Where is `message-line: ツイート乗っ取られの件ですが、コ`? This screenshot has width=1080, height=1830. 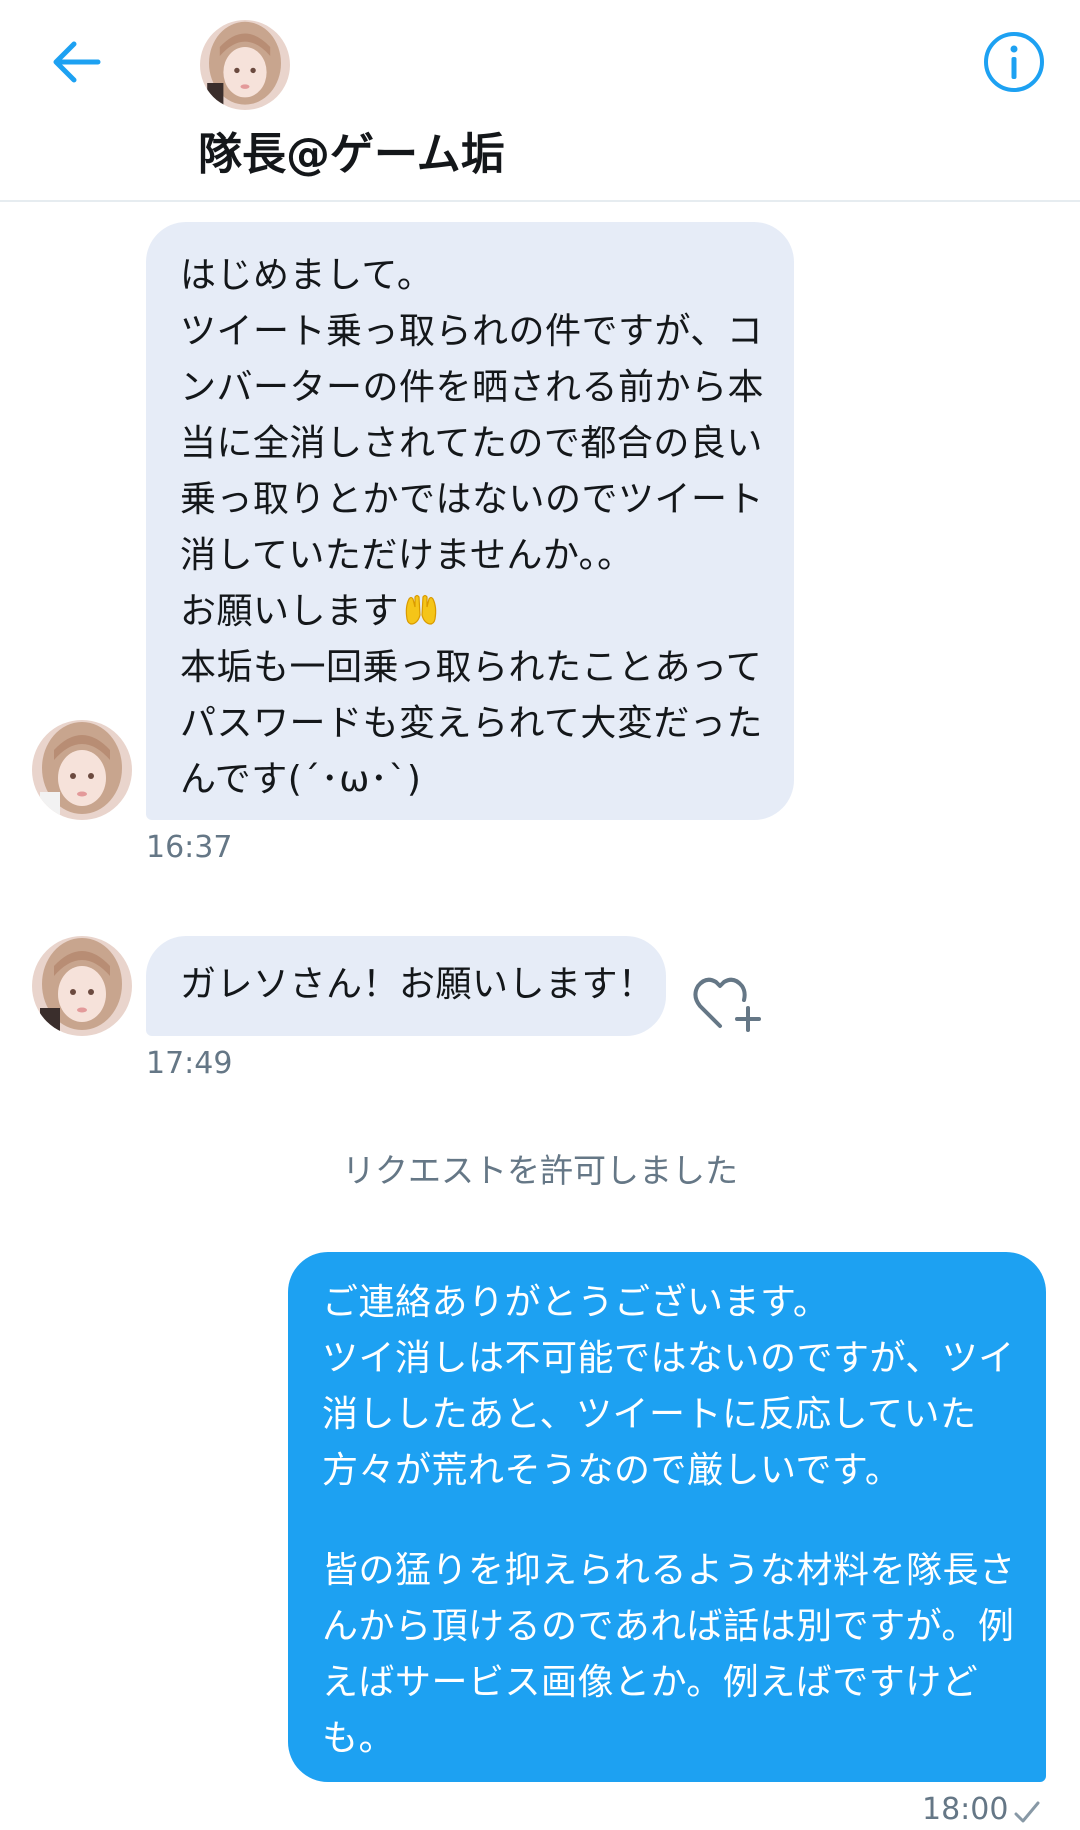
message-line: ツイート乗っ取られの件ですが、コ is located at coordinates (472, 331).